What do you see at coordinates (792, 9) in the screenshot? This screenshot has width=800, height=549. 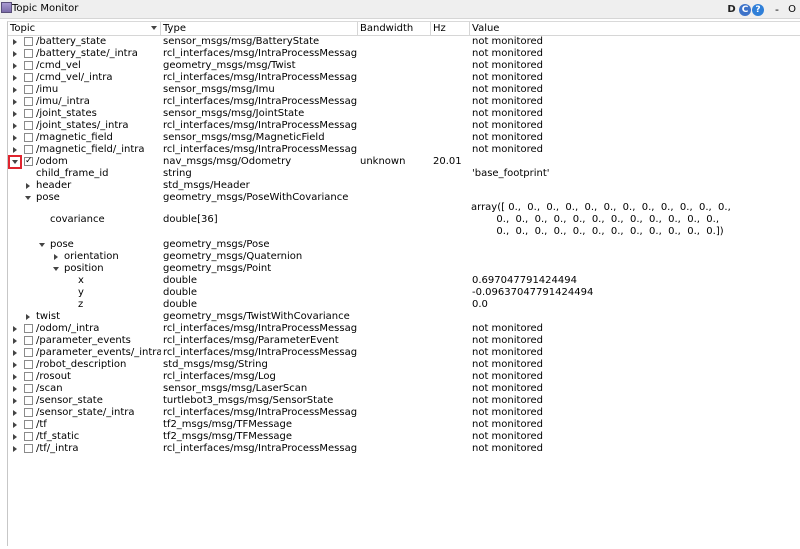 I see `close-button: O` at bounding box center [792, 9].